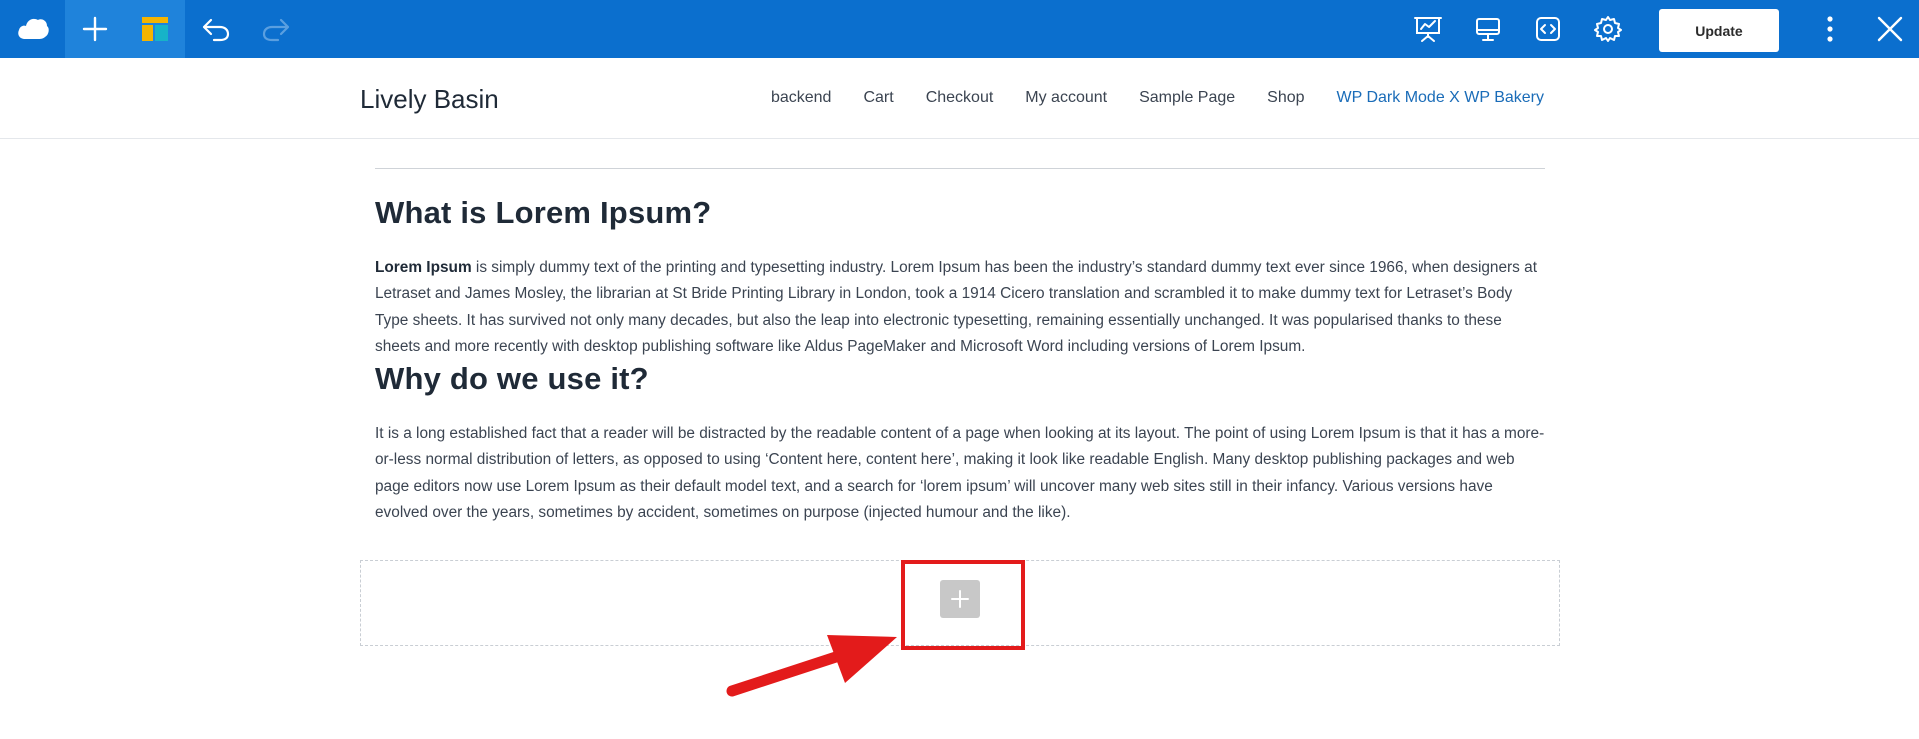  I want to click on code-icon, so click(1548, 29).